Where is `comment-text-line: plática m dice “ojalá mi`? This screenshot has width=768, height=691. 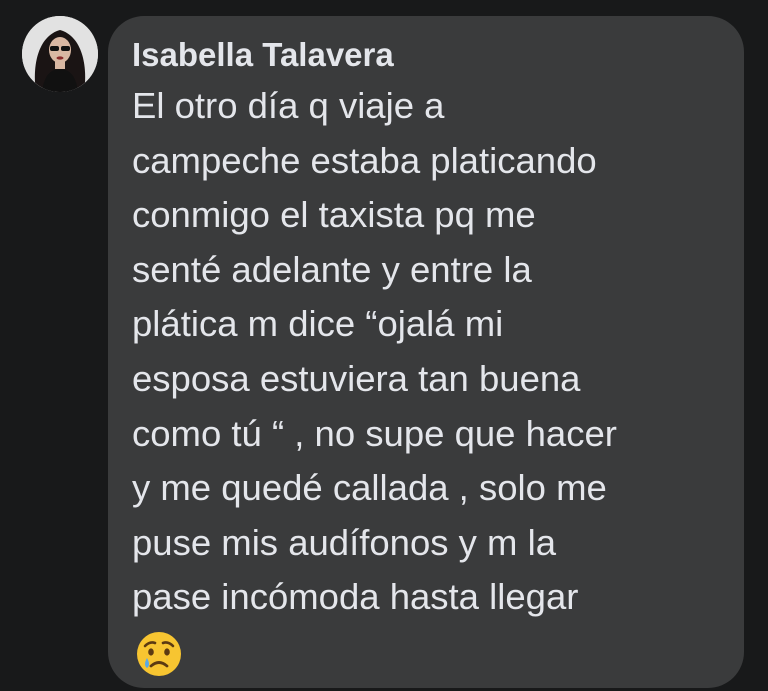 comment-text-line: plática m dice “ojalá mi is located at coordinates (318, 324).